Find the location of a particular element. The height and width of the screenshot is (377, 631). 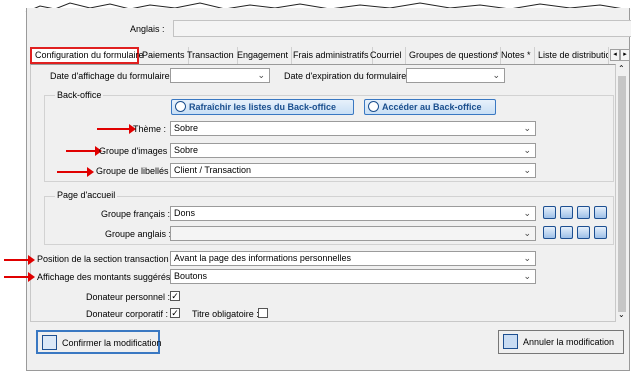

groupe-francais-select: Dons ⌄ is located at coordinates (353, 213).